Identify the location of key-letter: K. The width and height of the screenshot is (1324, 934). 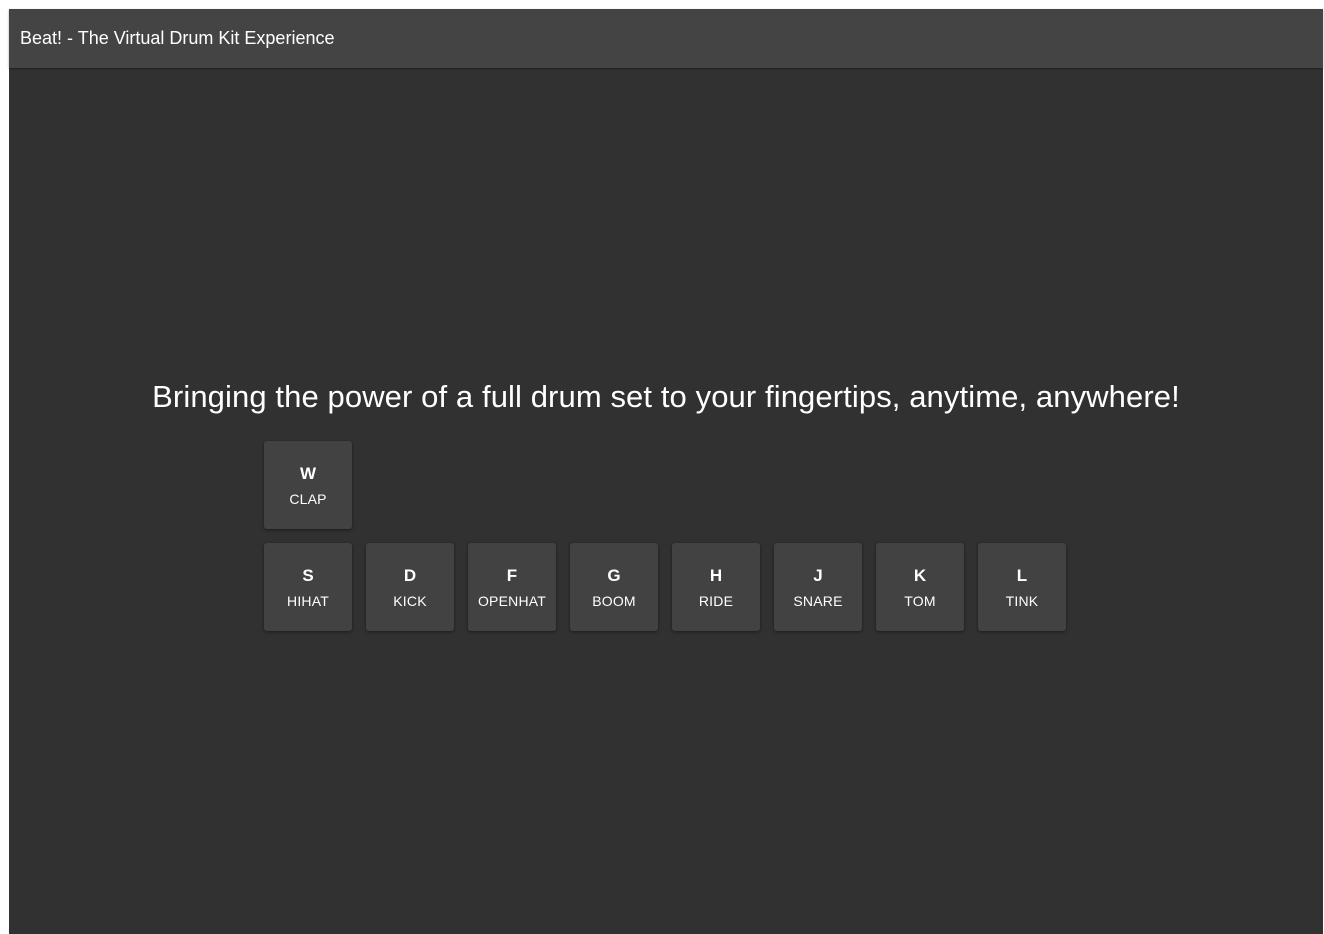
(920, 575).